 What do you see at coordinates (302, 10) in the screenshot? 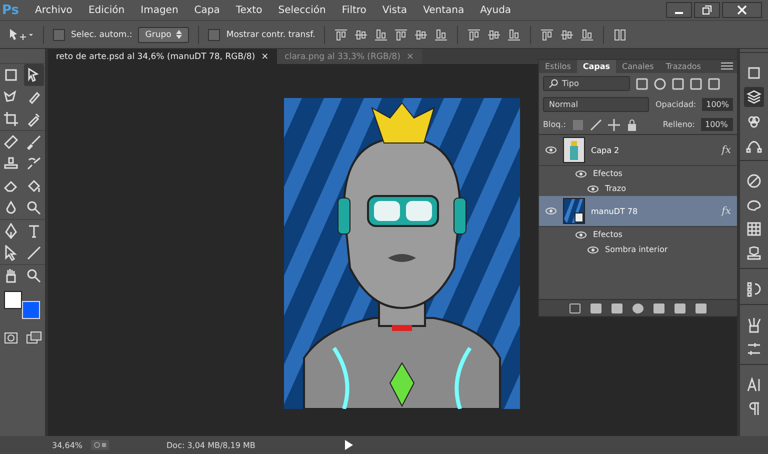
I see `menu-item: Selección` at bounding box center [302, 10].